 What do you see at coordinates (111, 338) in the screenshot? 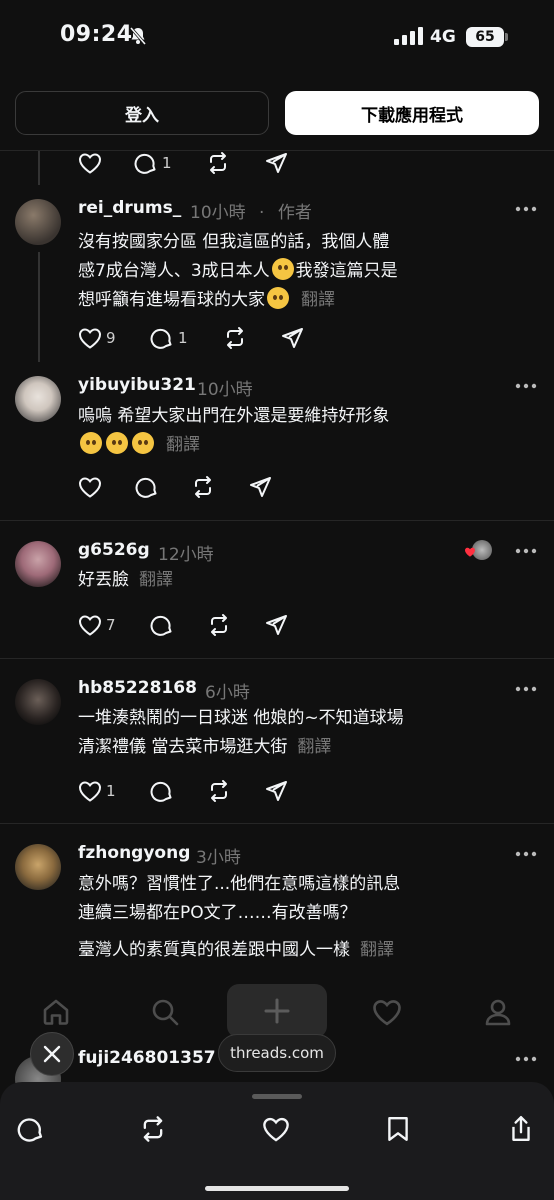
I see `like-count: 9` at bounding box center [111, 338].